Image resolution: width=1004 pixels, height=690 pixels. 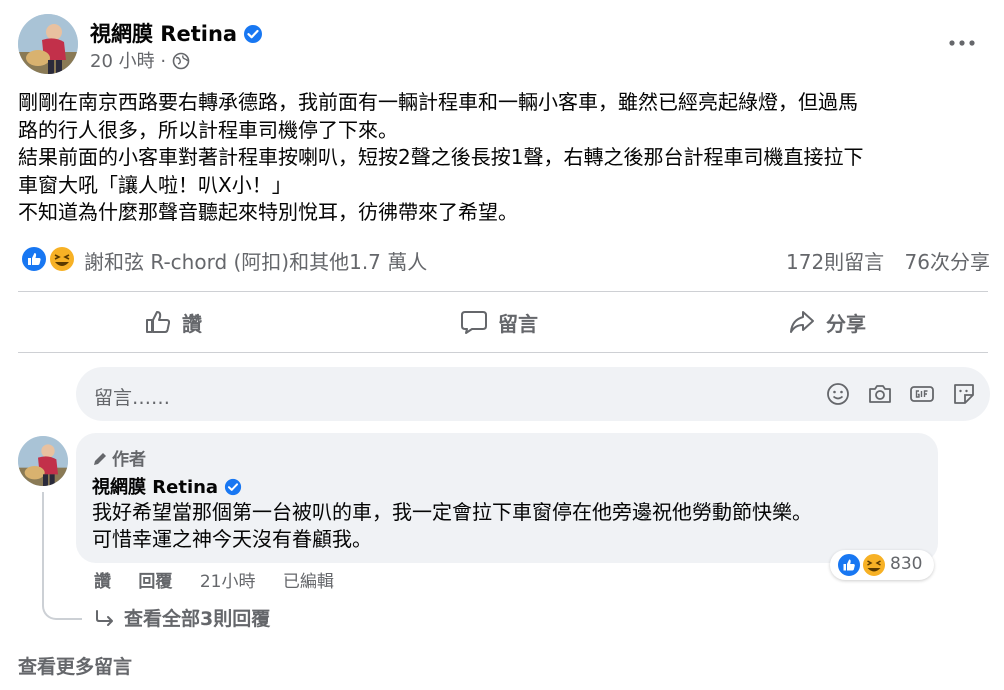 What do you see at coordinates (122, 61) in the screenshot?
I see `post-time: 20 小時` at bounding box center [122, 61].